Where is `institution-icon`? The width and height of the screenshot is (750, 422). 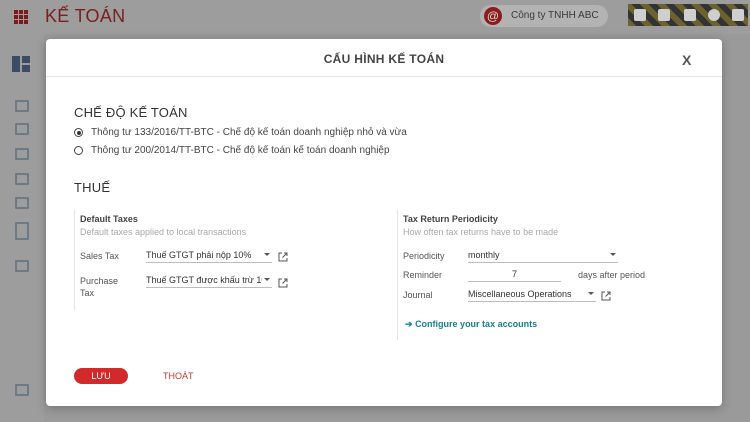 institution-icon is located at coordinates (22, 390).